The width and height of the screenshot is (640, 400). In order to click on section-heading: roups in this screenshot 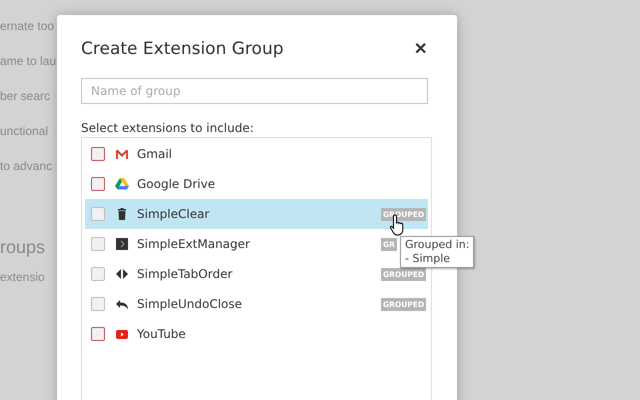, I will do `click(23, 247)`.